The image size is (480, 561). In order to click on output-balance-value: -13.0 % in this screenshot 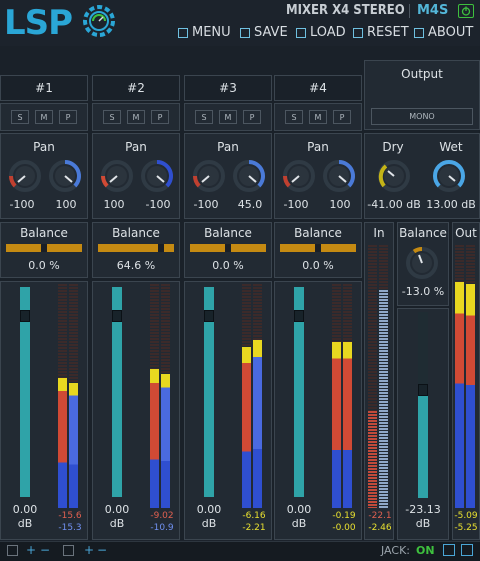, I will do `click(423, 291)`.